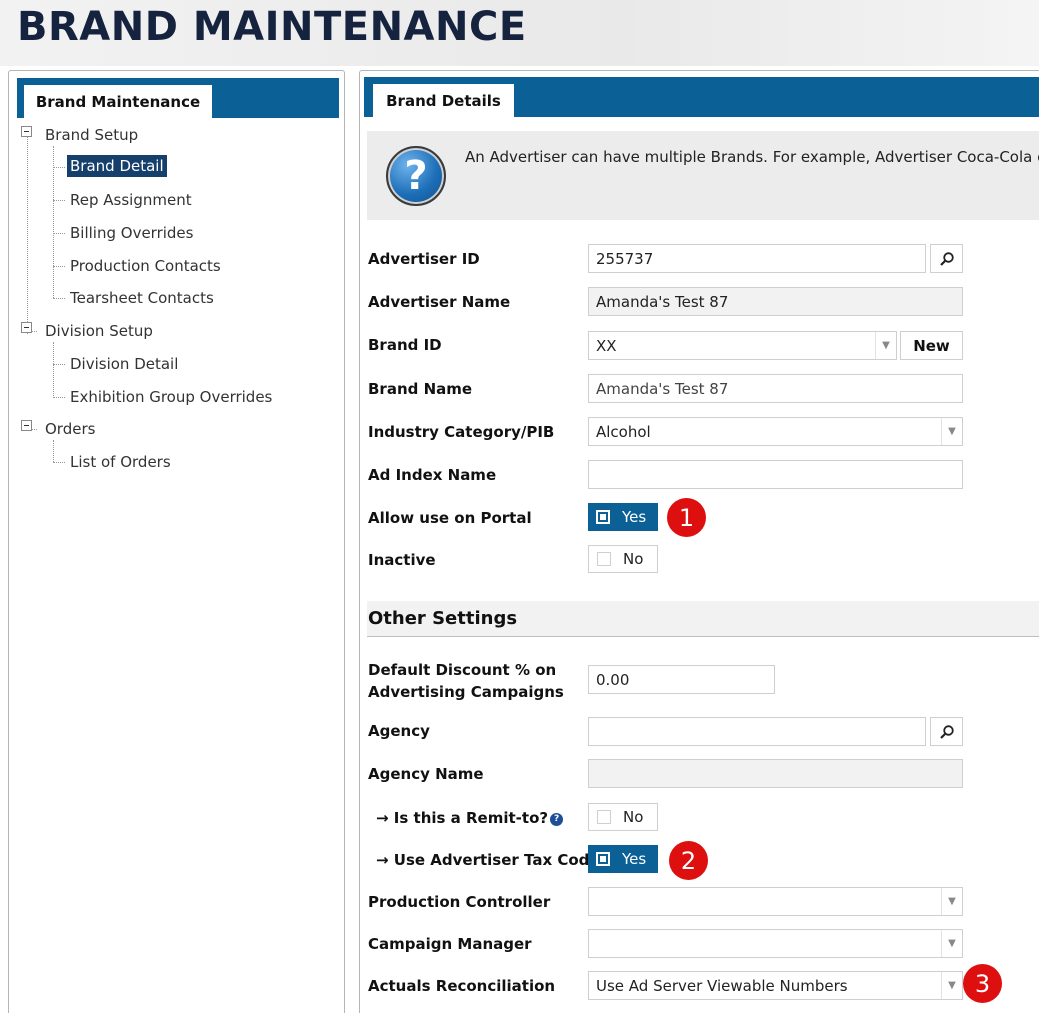  What do you see at coordinates (405, 345) in the screenshot?
I see `brand-id-label: Brand ID` at bounding box center [405, 345].